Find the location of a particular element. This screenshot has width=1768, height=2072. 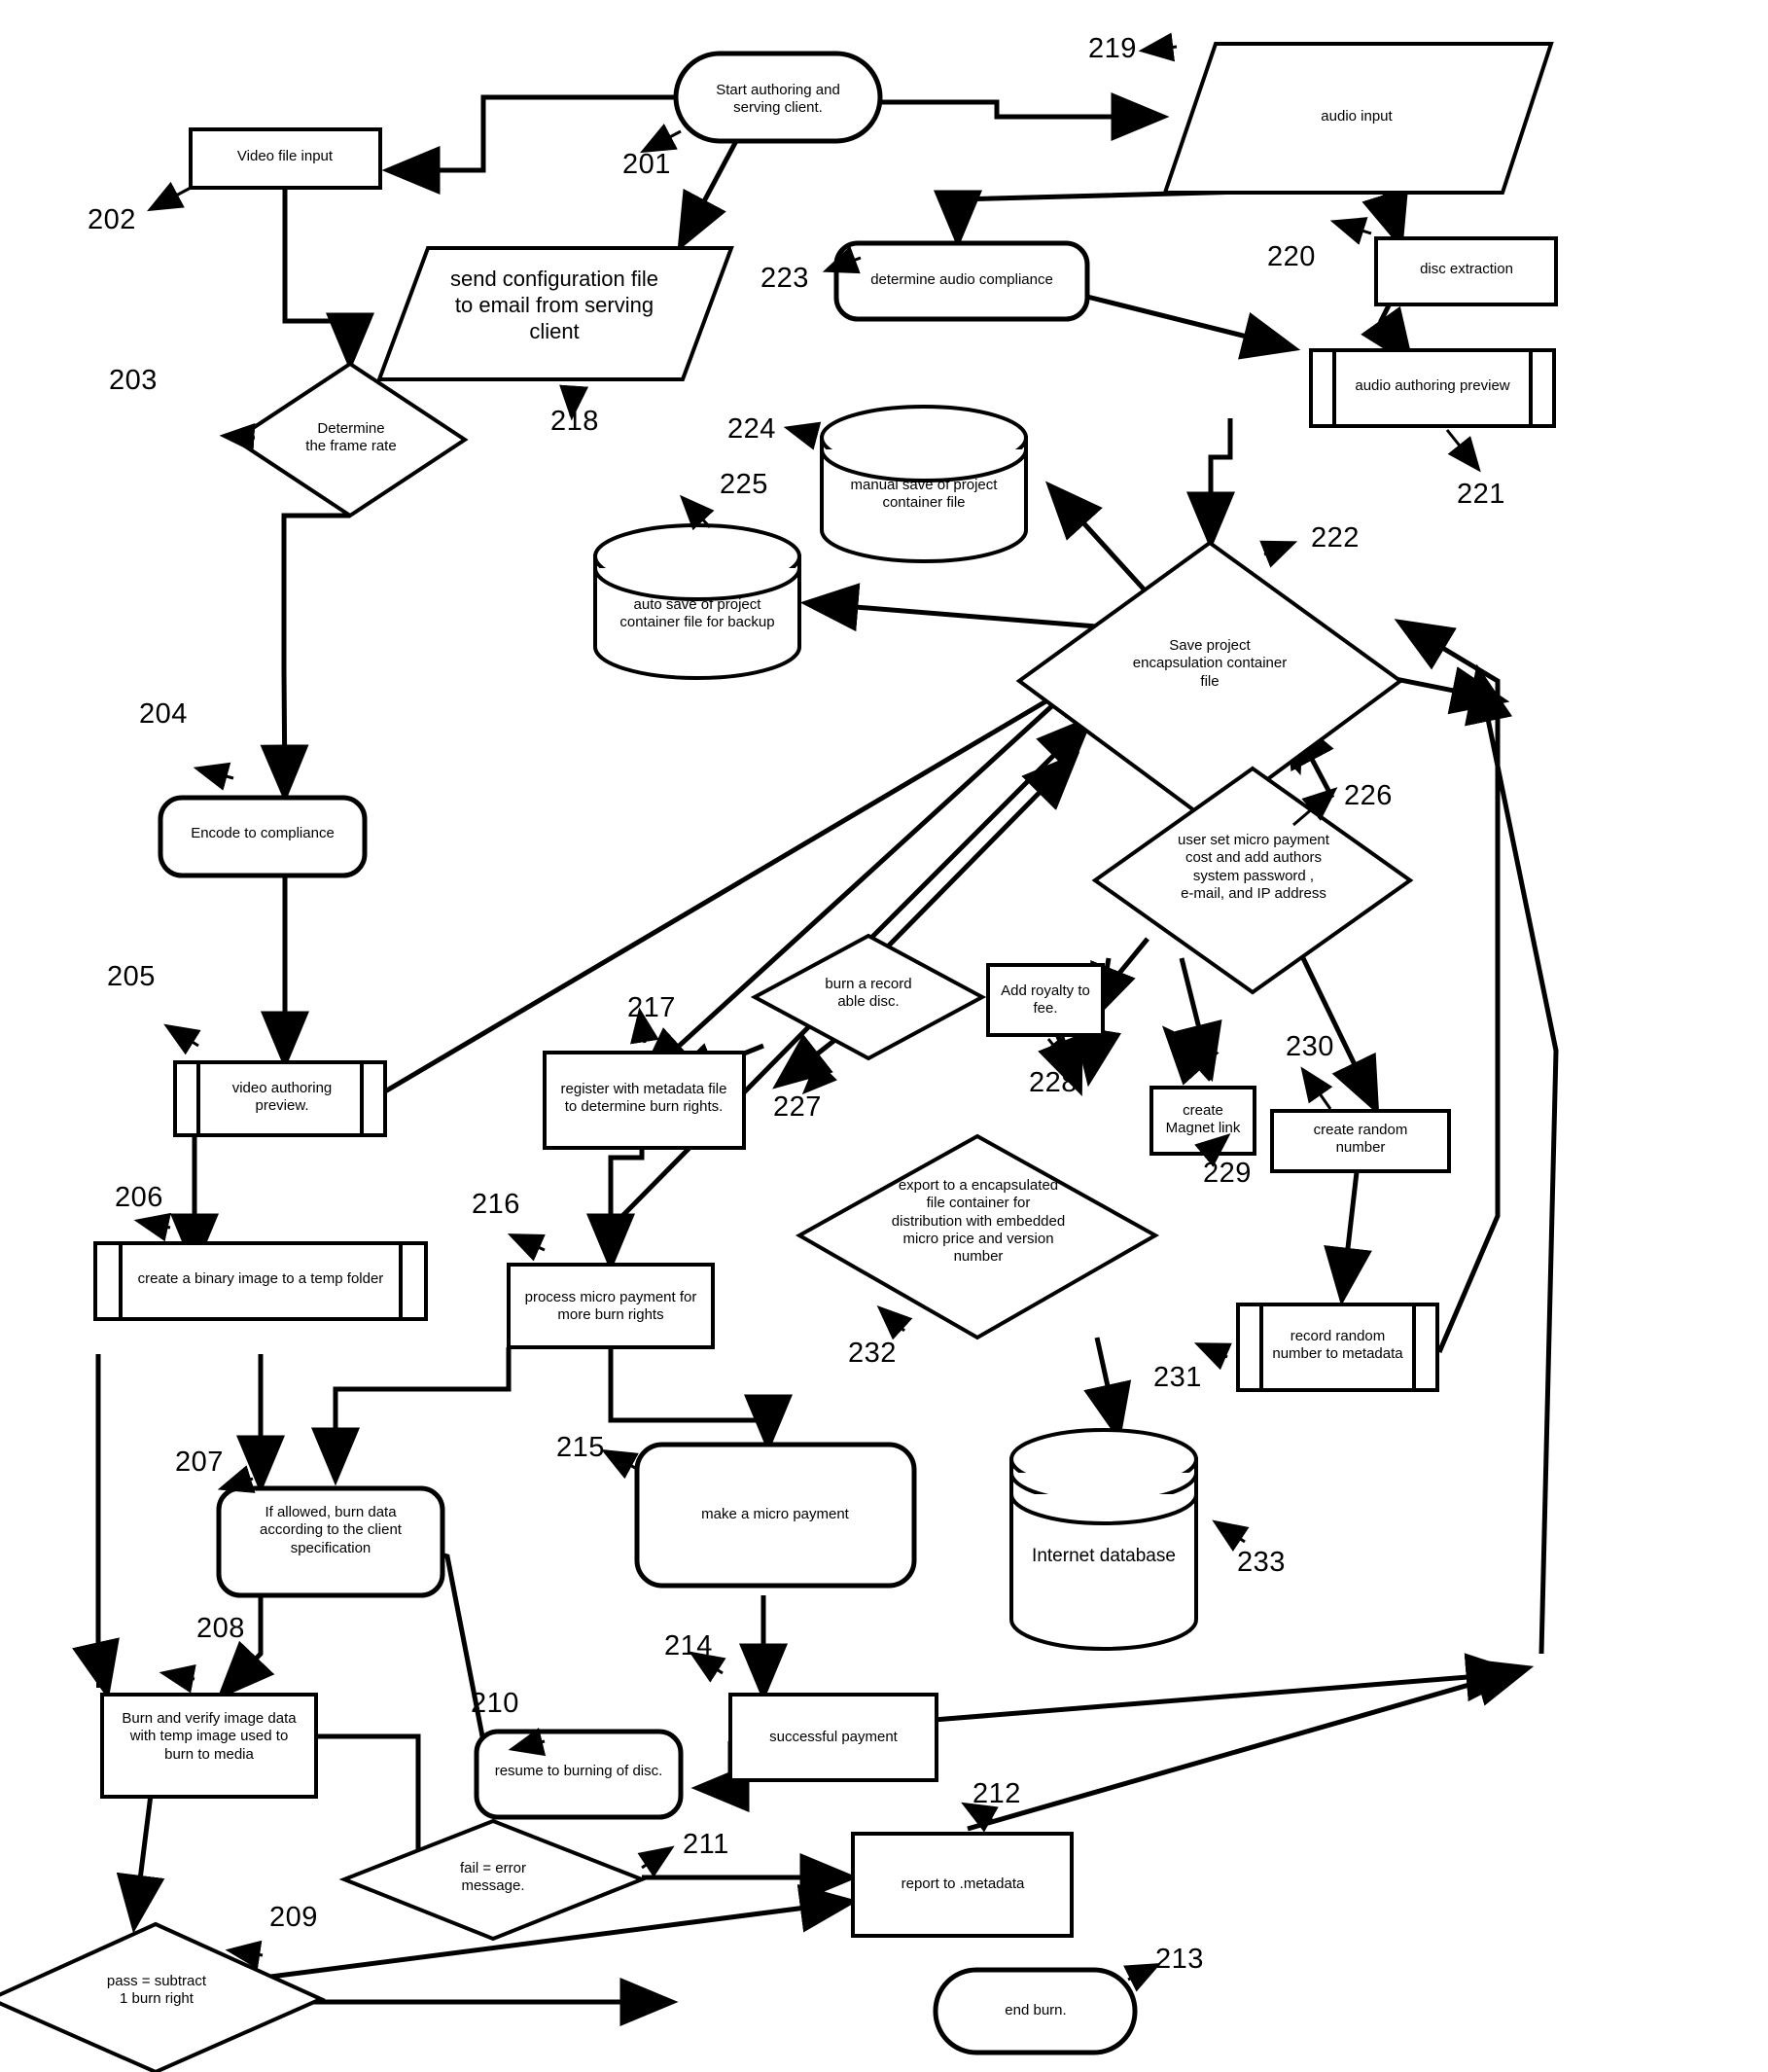

ref-number-233: 233 is located at coordinates (1261, 1562).